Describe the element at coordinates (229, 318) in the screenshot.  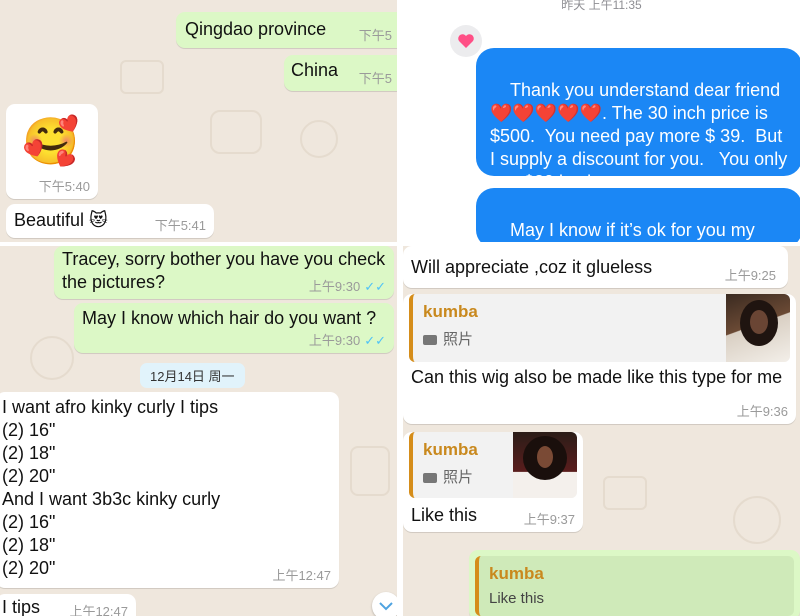
I see `message-text: May I know which hair do you want ?` at that location.